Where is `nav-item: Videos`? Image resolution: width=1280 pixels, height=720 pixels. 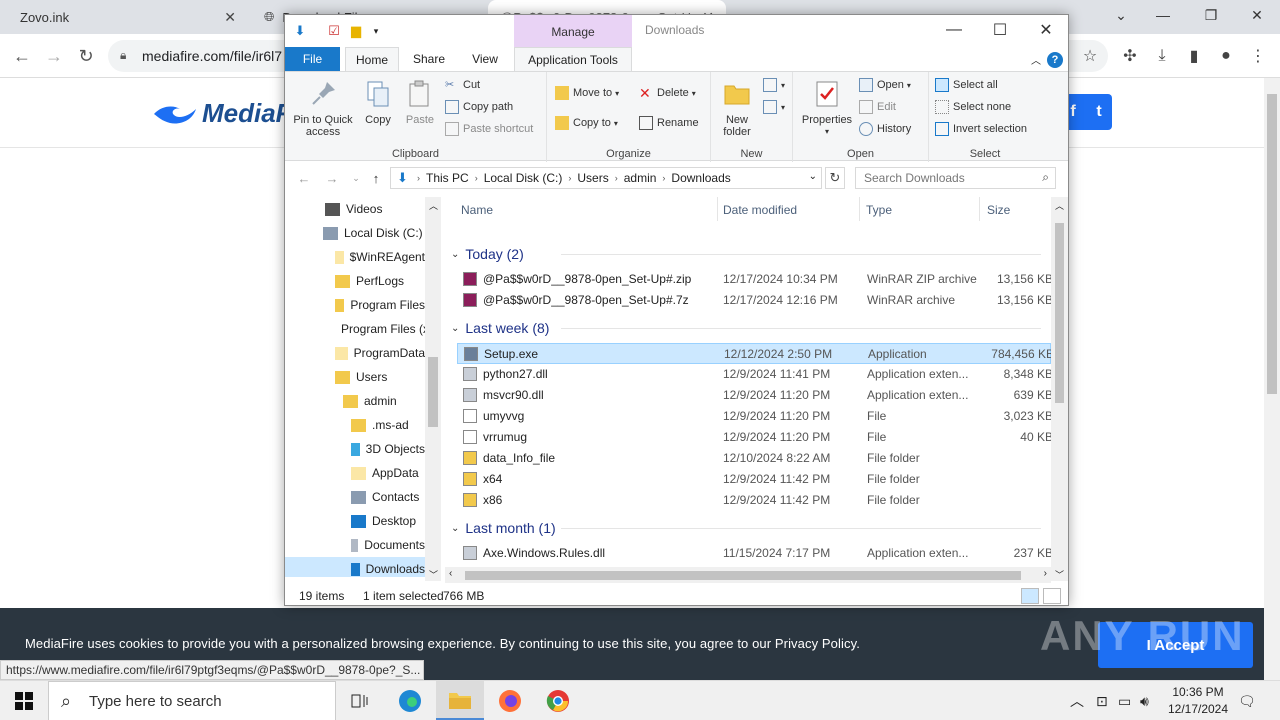
nav-item: Videos is located at coordinates (355, 209).